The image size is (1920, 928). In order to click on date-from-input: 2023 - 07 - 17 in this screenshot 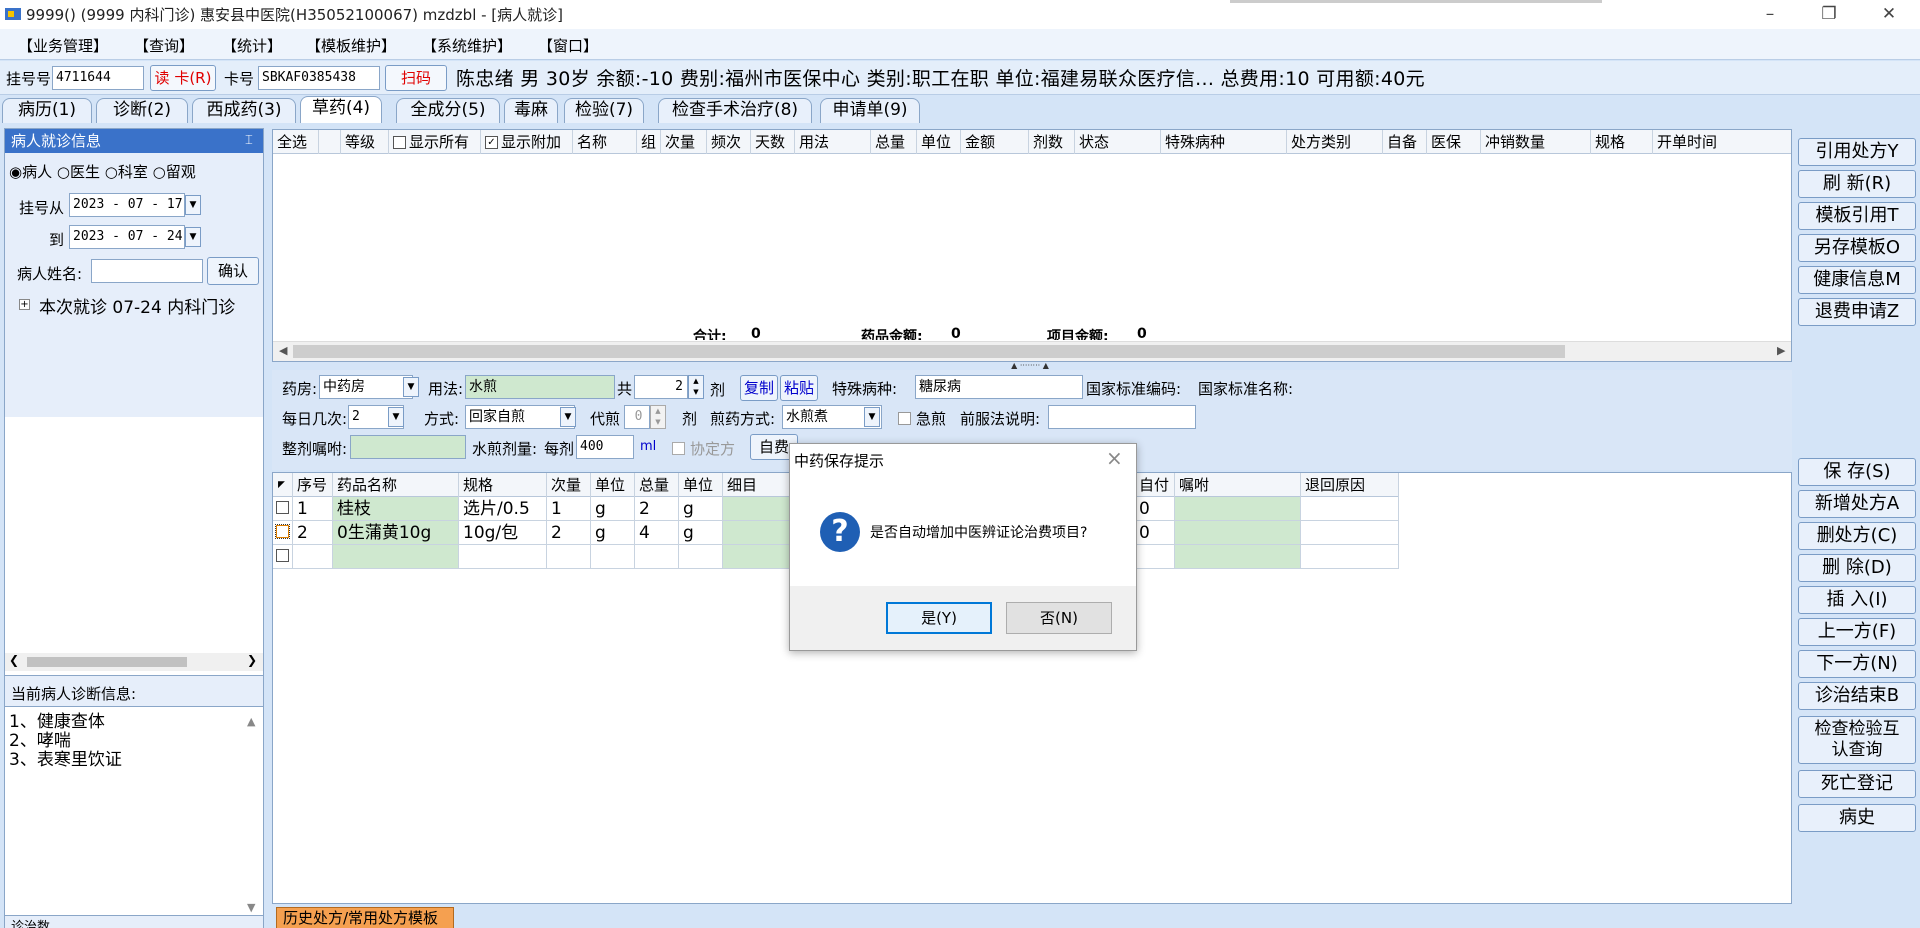, I will do `click(127, 205)`.